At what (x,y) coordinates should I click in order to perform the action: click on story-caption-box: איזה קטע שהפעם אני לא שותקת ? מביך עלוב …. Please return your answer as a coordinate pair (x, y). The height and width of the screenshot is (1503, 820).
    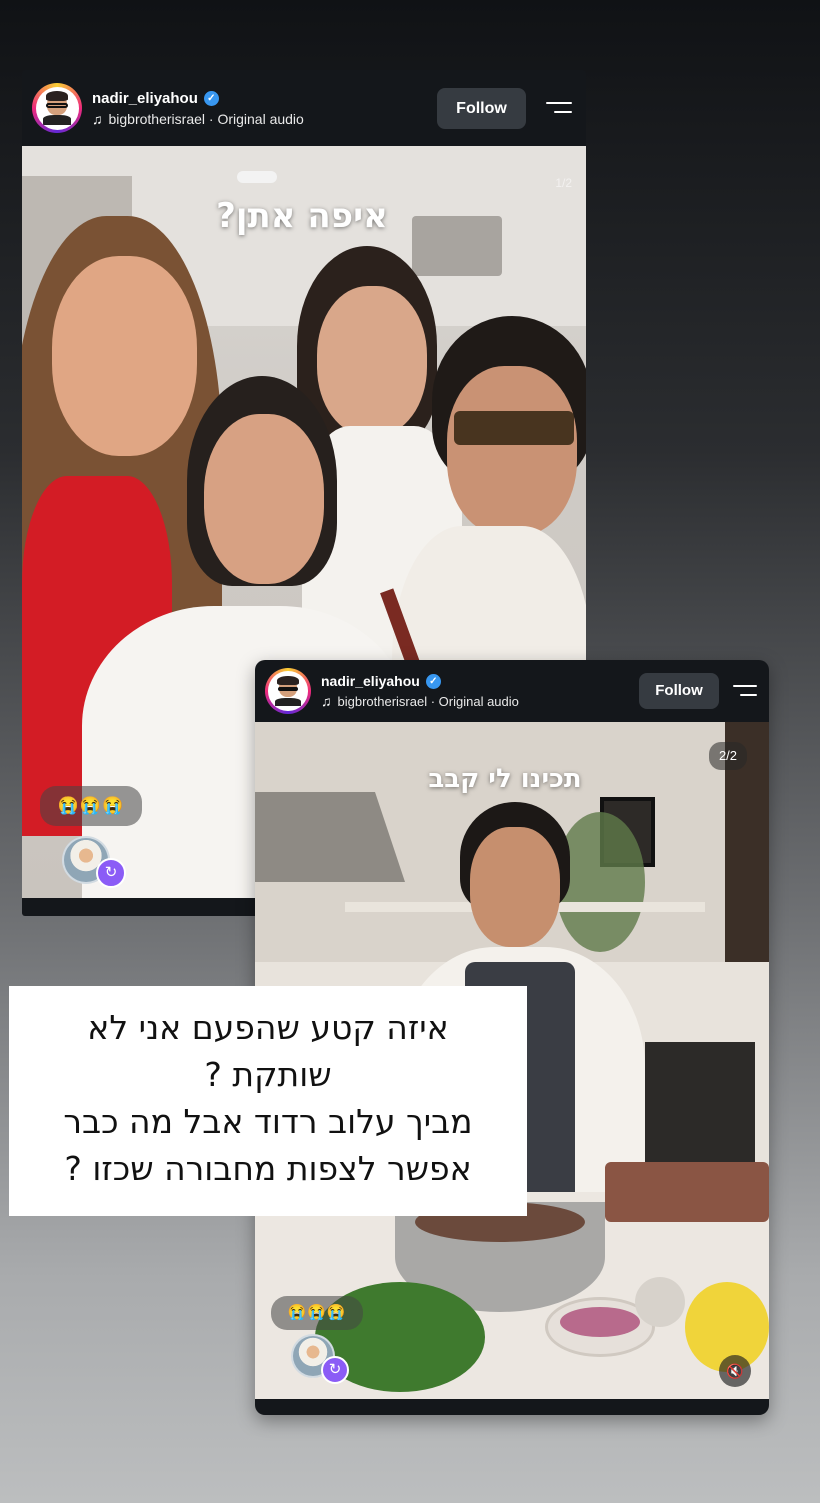
    Looking at the image, I should click on (268, 1101).